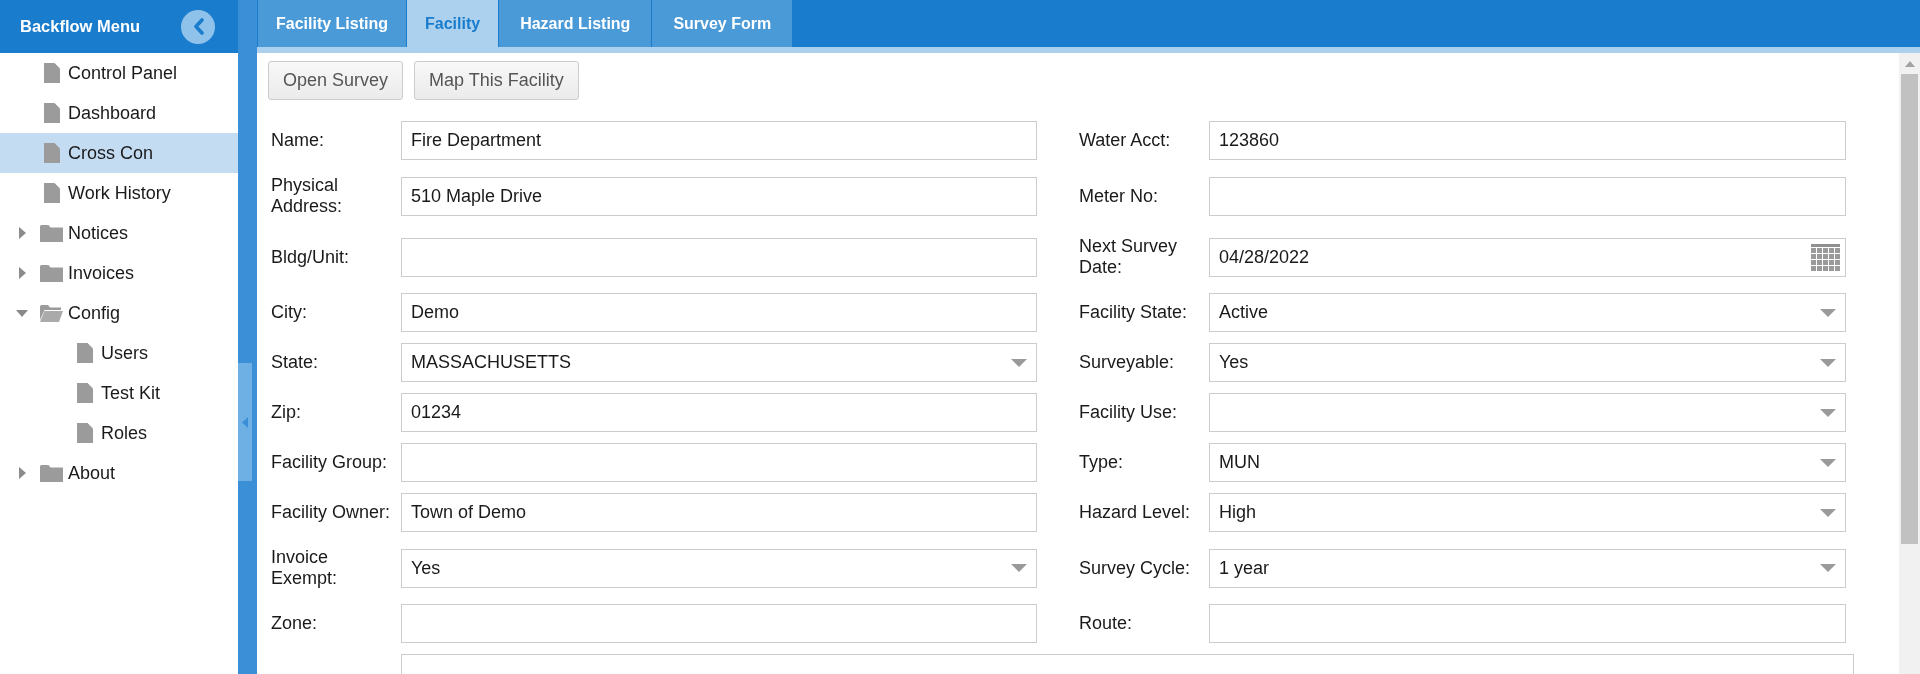 The width and height of the screenshot is (1920, 674). Describe the element at coordinates (119, 113) in the screenshot. I see `sidebar-item: Dashboard` at that location.